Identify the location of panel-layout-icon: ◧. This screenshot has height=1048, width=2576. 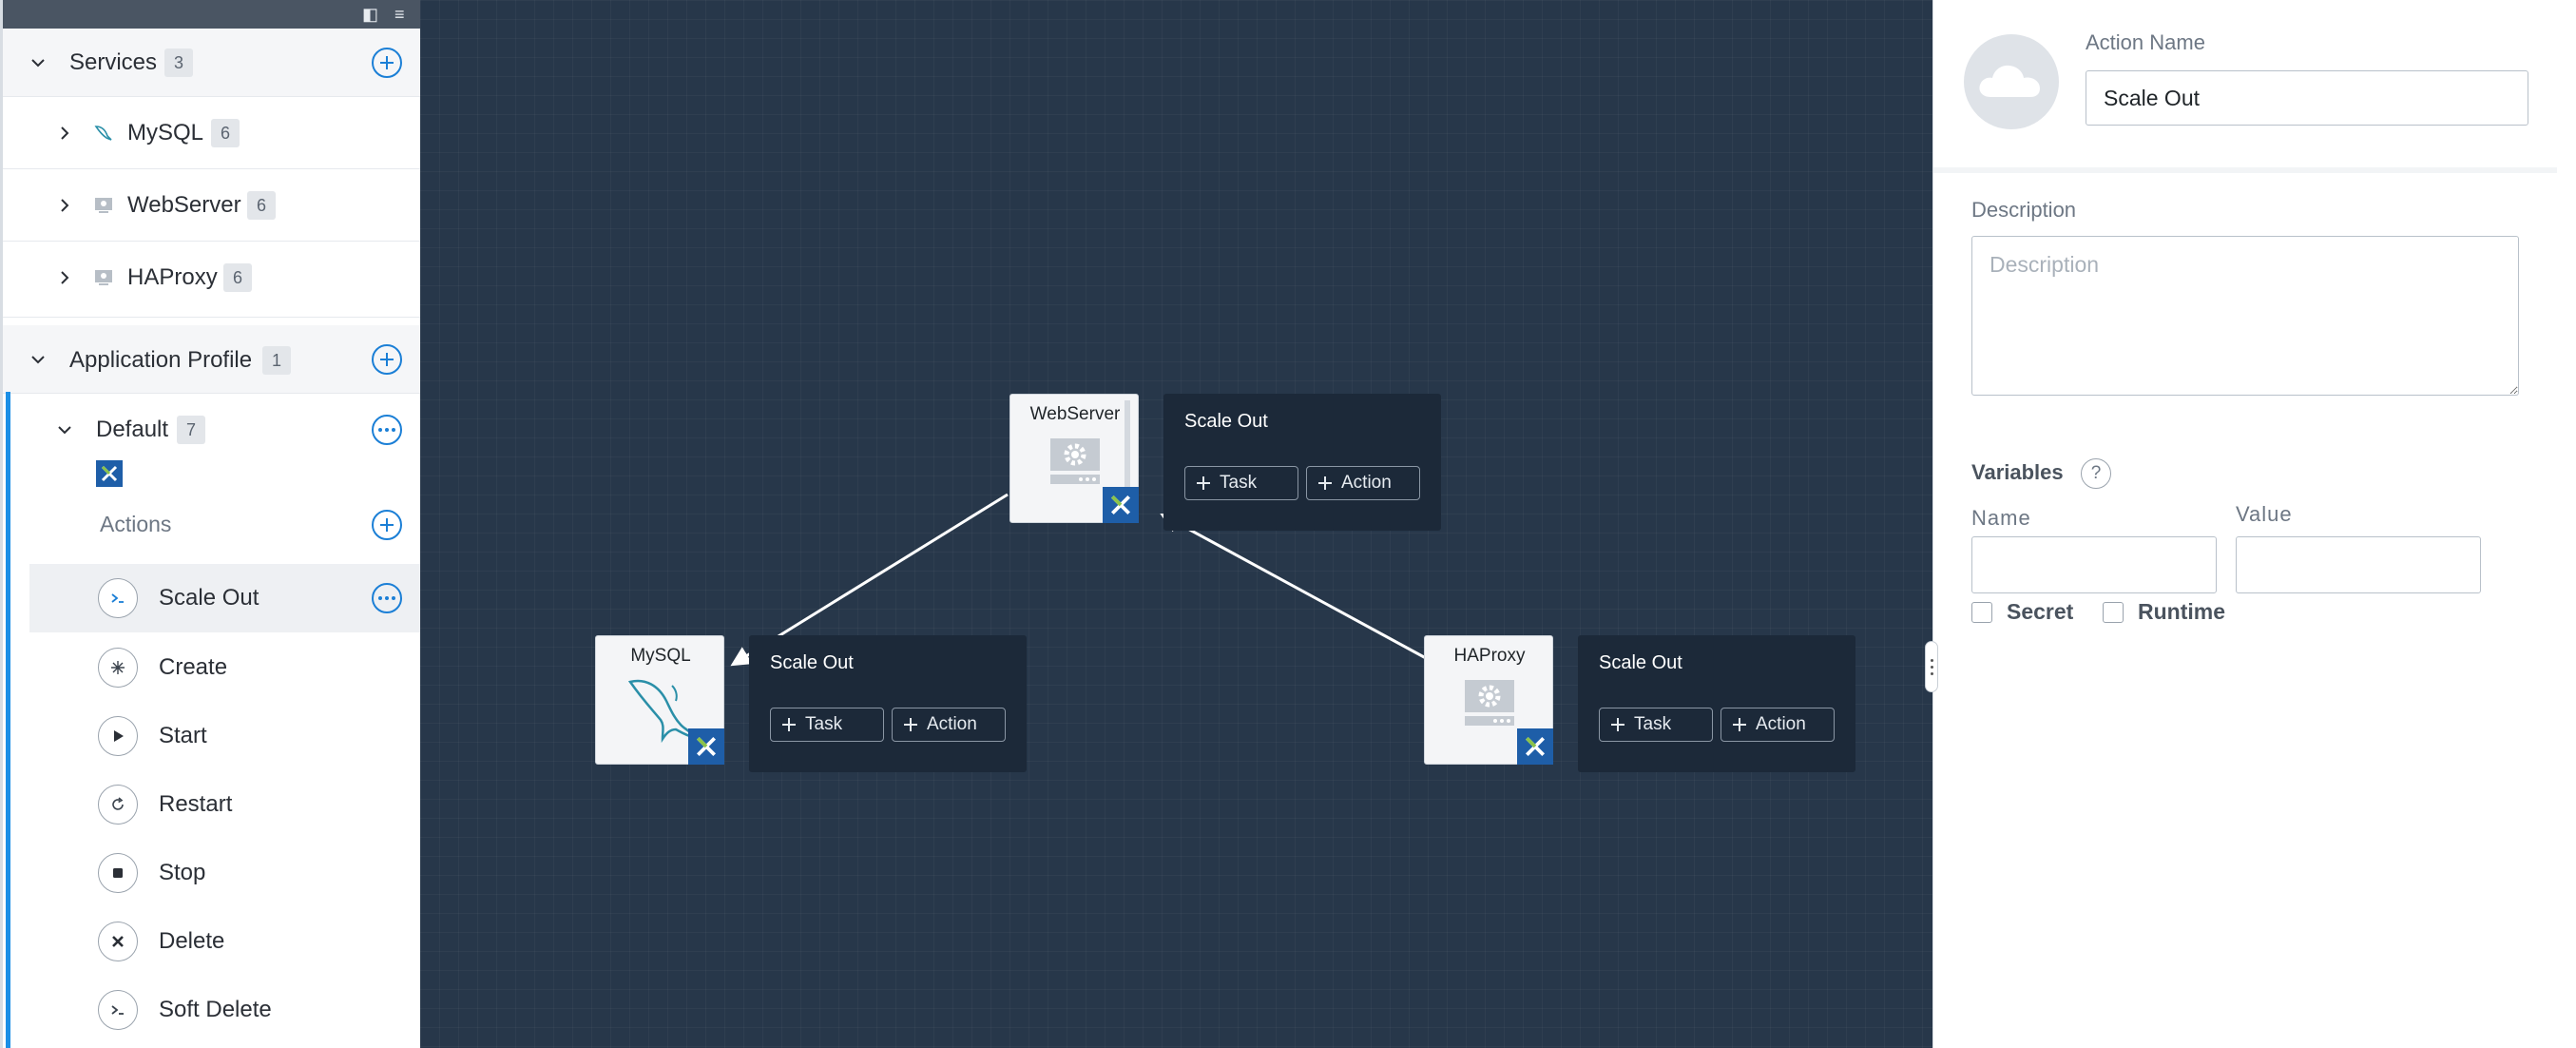
(370, 14).